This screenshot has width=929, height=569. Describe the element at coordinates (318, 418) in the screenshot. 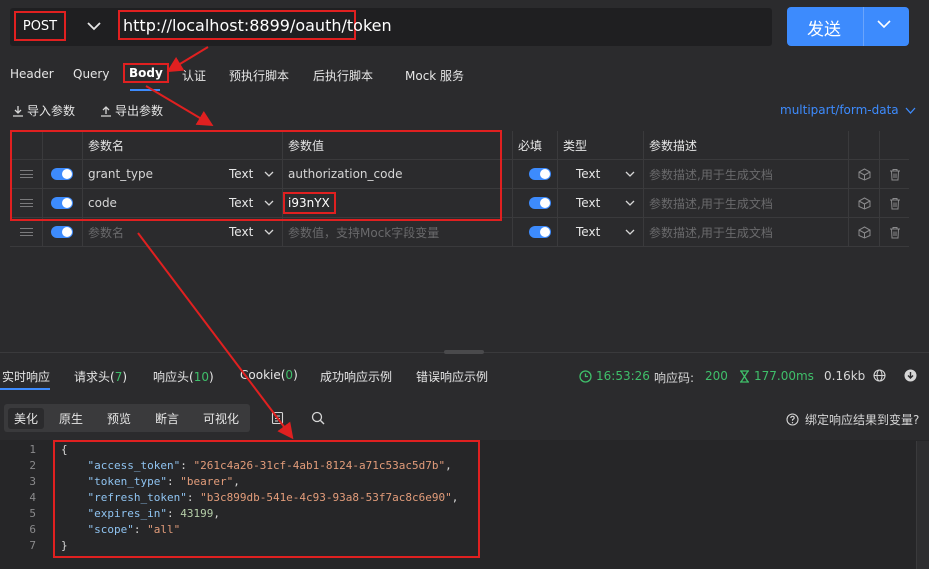

I see `search-icon` at that location.